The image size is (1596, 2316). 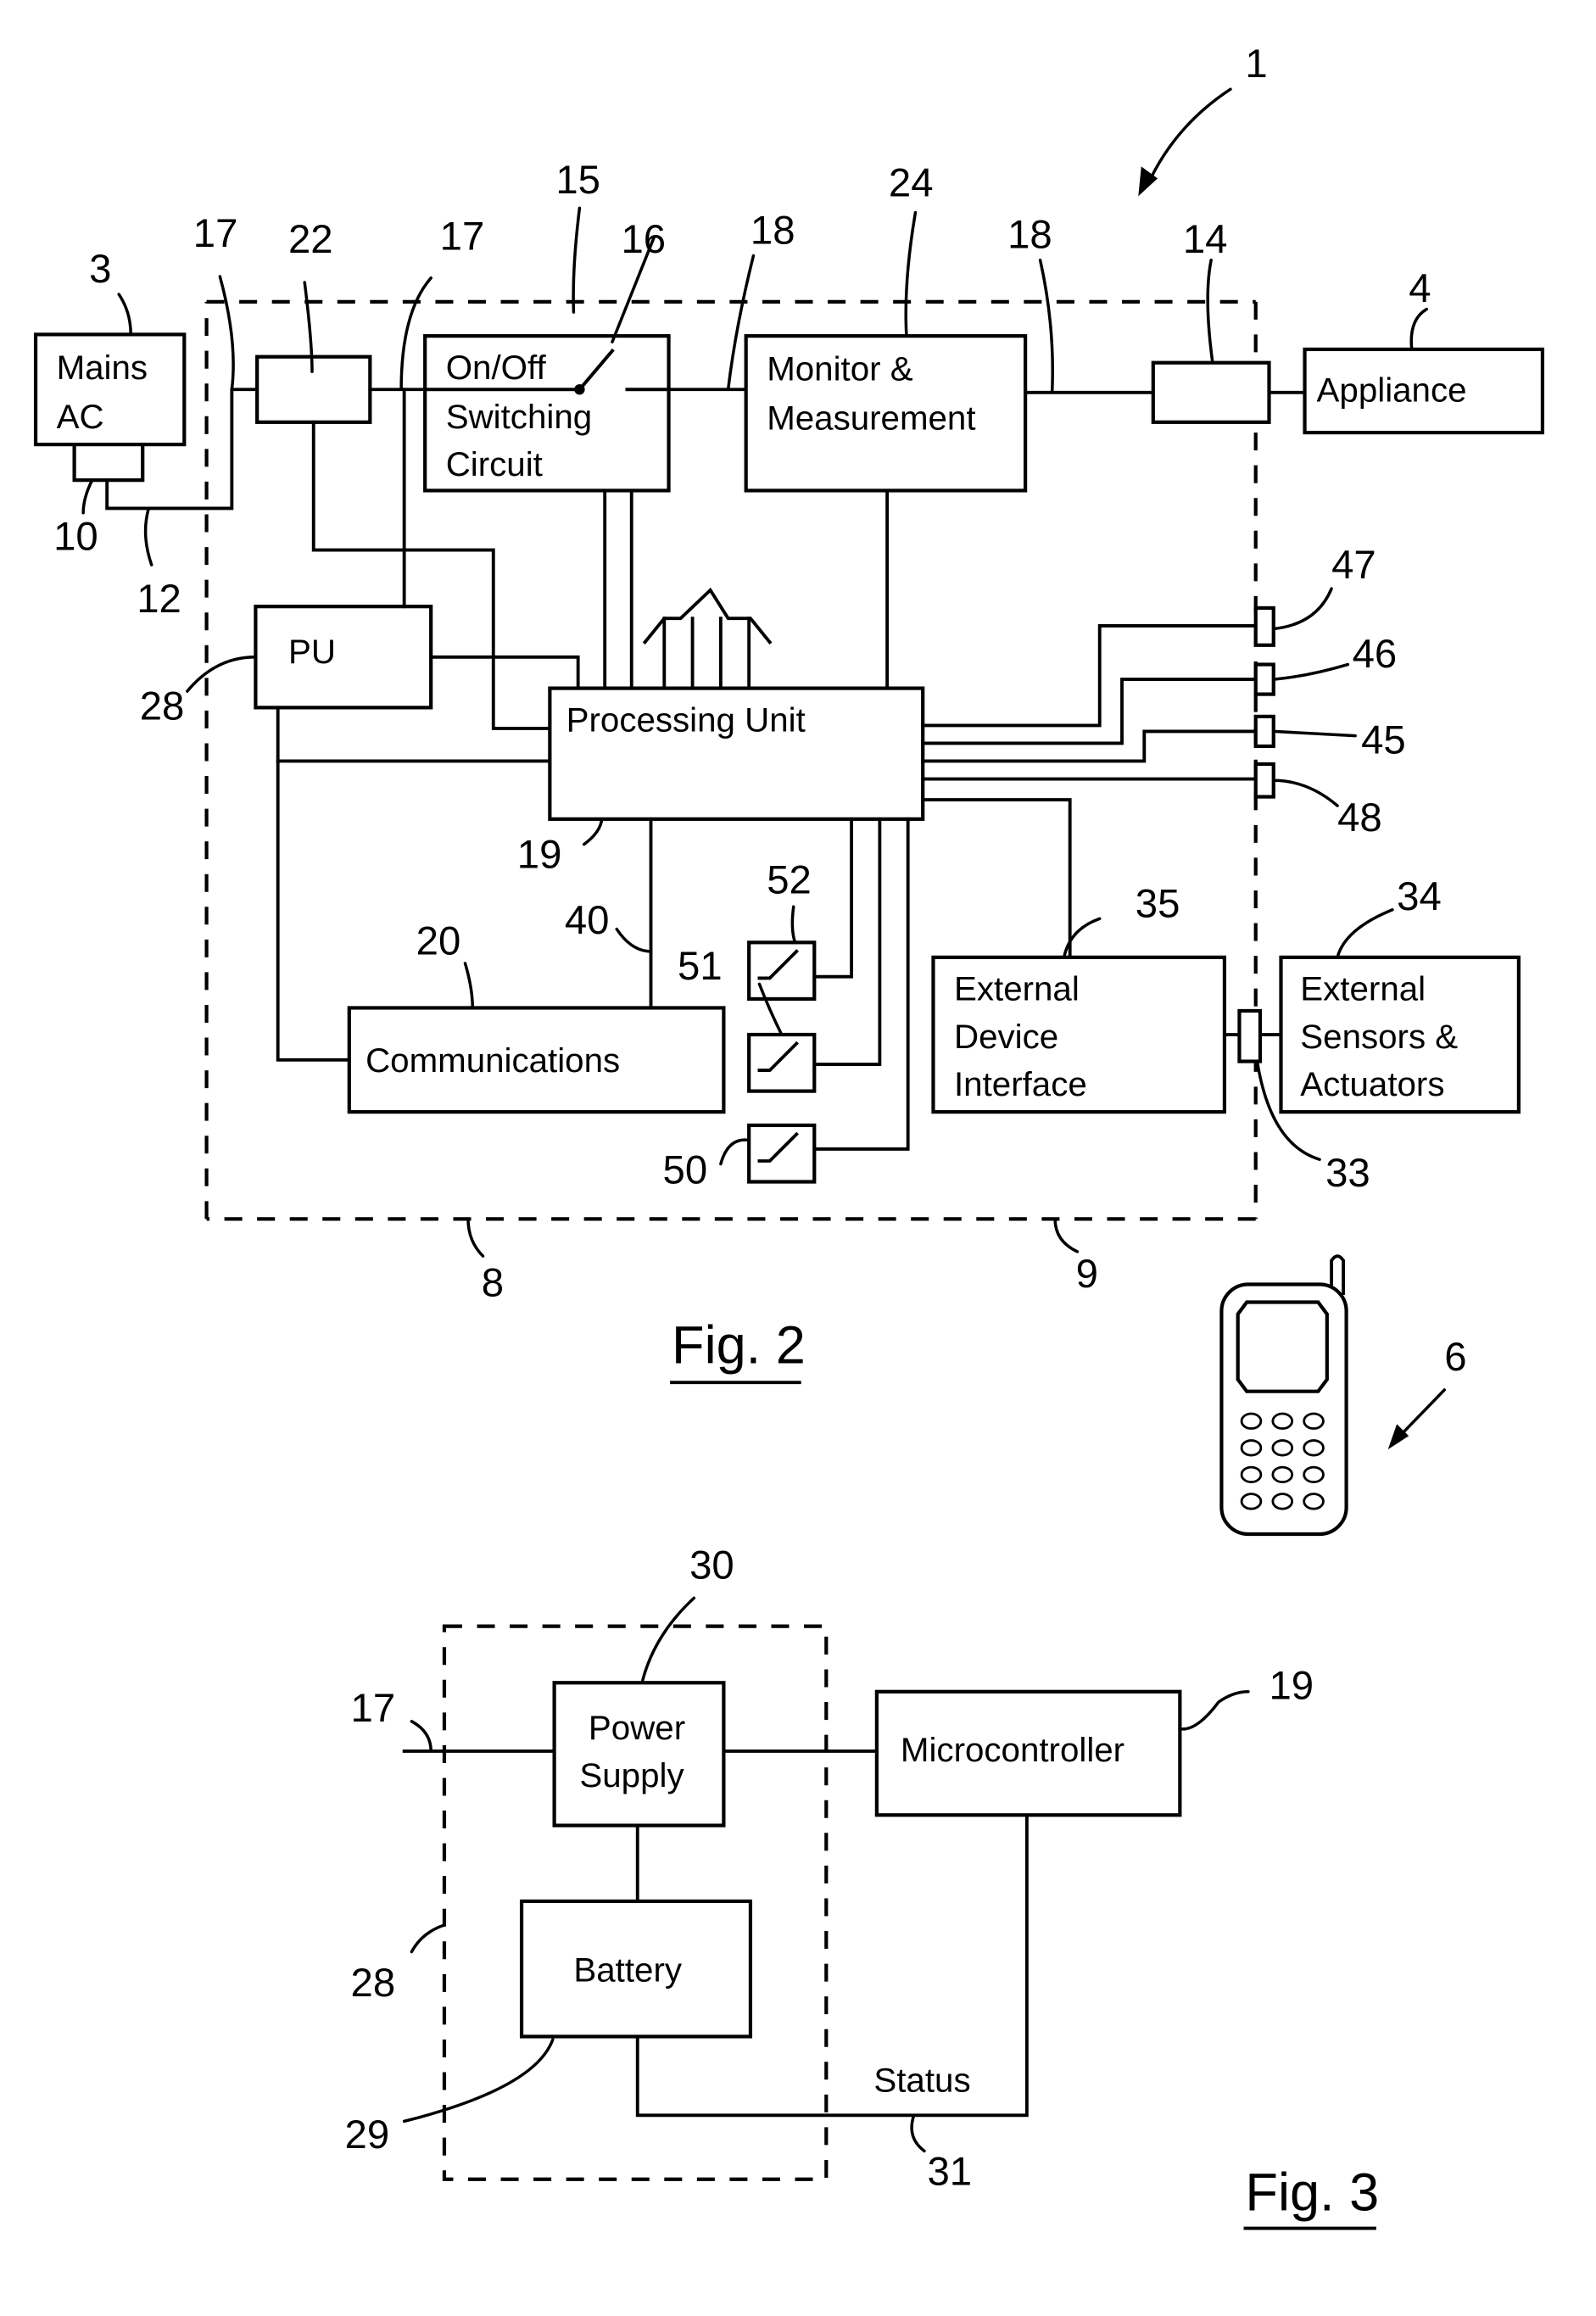 What do you see at coordinates (1029, 236) in the screenshot?
I see `ref-18b: 18` at bounding box center [1029, 236].